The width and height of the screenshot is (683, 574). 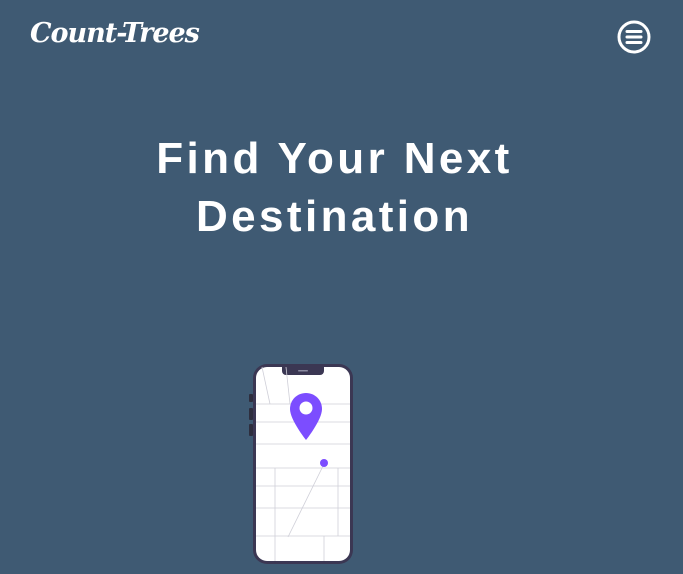 What do you see at coordinates (334, 158) in the screenshot?
I see `hero-title-line-1: Find Your Next` at bounding box center [334, 158].